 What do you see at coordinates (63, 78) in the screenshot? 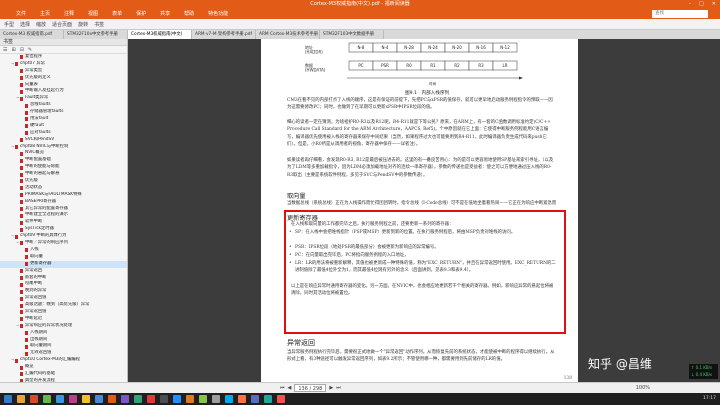
I see `bookmark-item: 优先级的定义` at bounding box center [63, 78].